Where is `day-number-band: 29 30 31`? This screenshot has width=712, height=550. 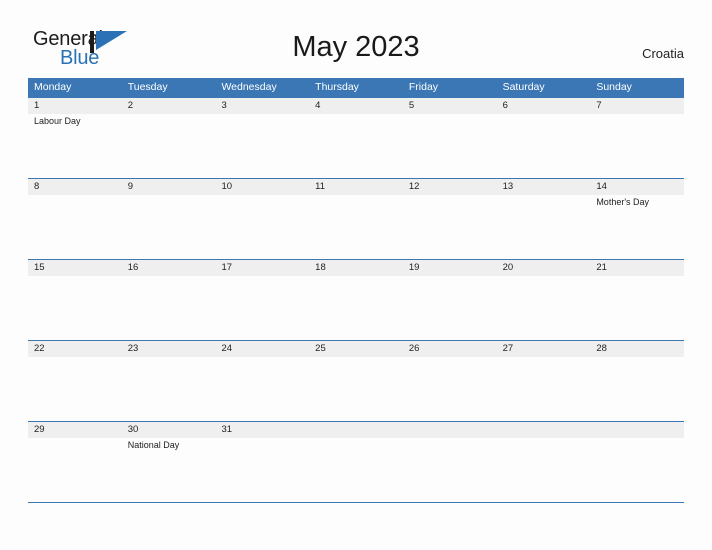 day-number-band: 29 30 31 is located at coordinates (356, 430).